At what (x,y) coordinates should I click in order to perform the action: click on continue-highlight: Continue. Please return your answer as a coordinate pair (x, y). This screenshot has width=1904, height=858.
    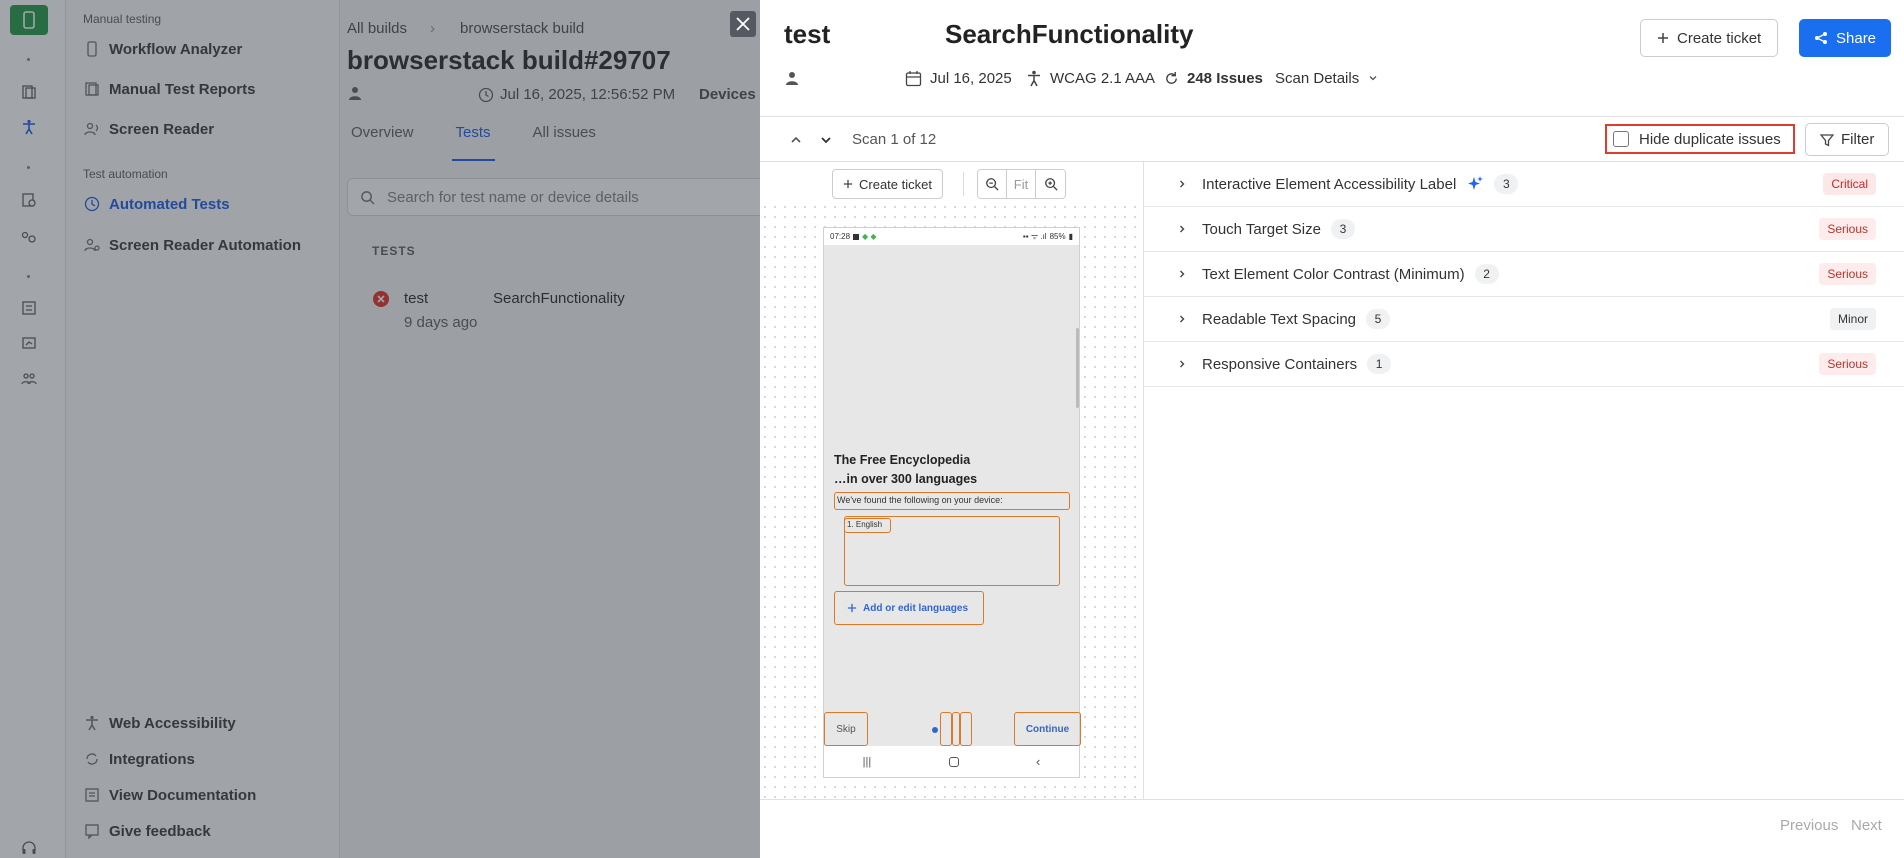
    Looking at the image, I should click on (1047, 729).